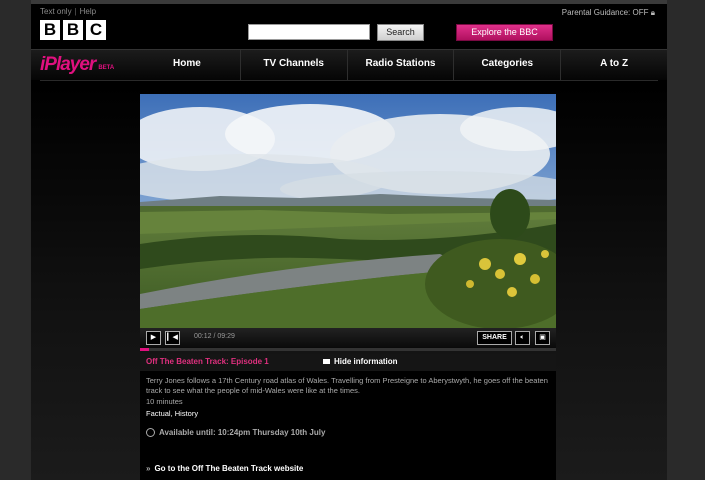 The image size is (705, 480). I want to click on episode-title: Off The Beaten Track: Episode 1, so click(207, 361).